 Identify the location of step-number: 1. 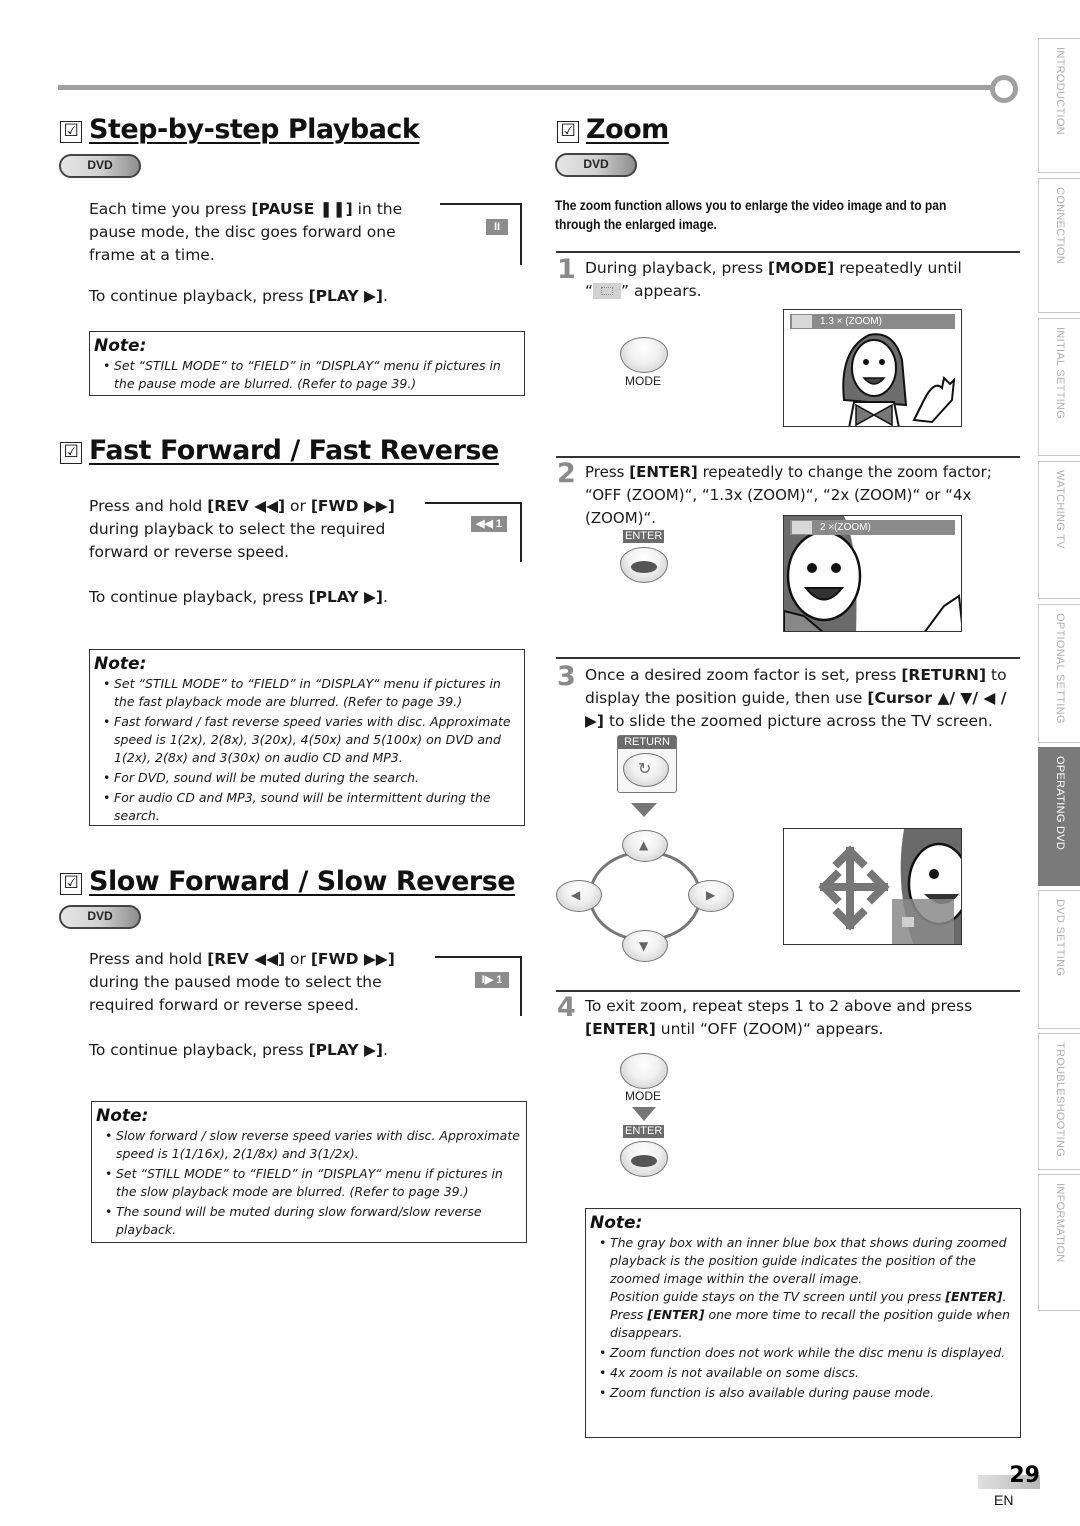
(566, 269).